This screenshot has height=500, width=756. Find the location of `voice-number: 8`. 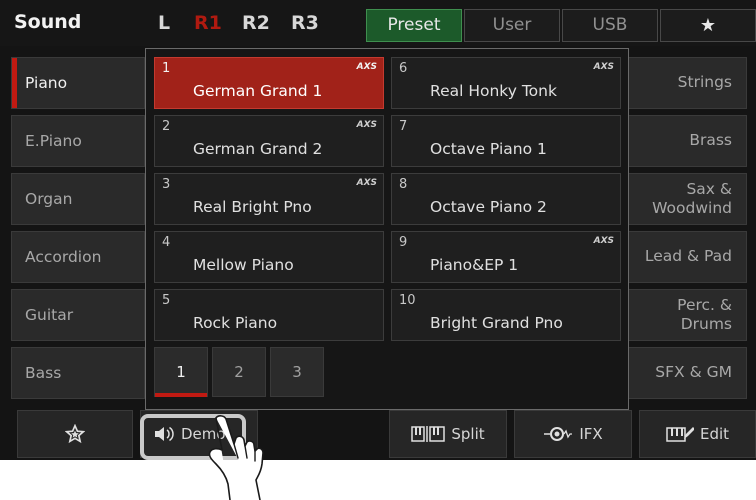

voice-number: 8 is located at coordinates (403, 184).